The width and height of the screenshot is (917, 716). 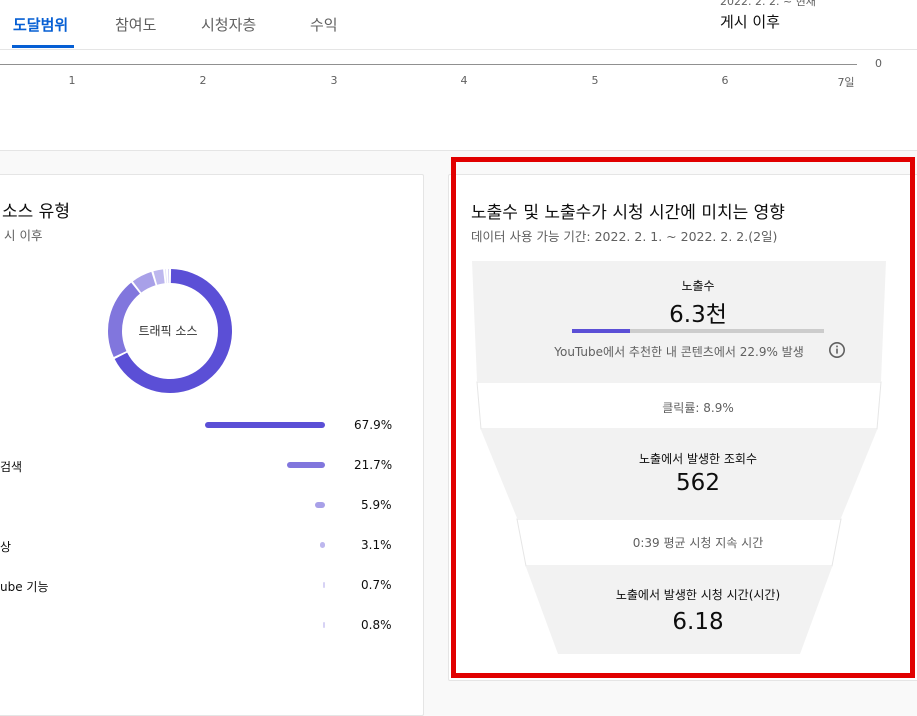 What do you see at coordinates (373, 425) in the screenshot?
I see `legend-percent: 67.9%` at bounding box center [373, 425].